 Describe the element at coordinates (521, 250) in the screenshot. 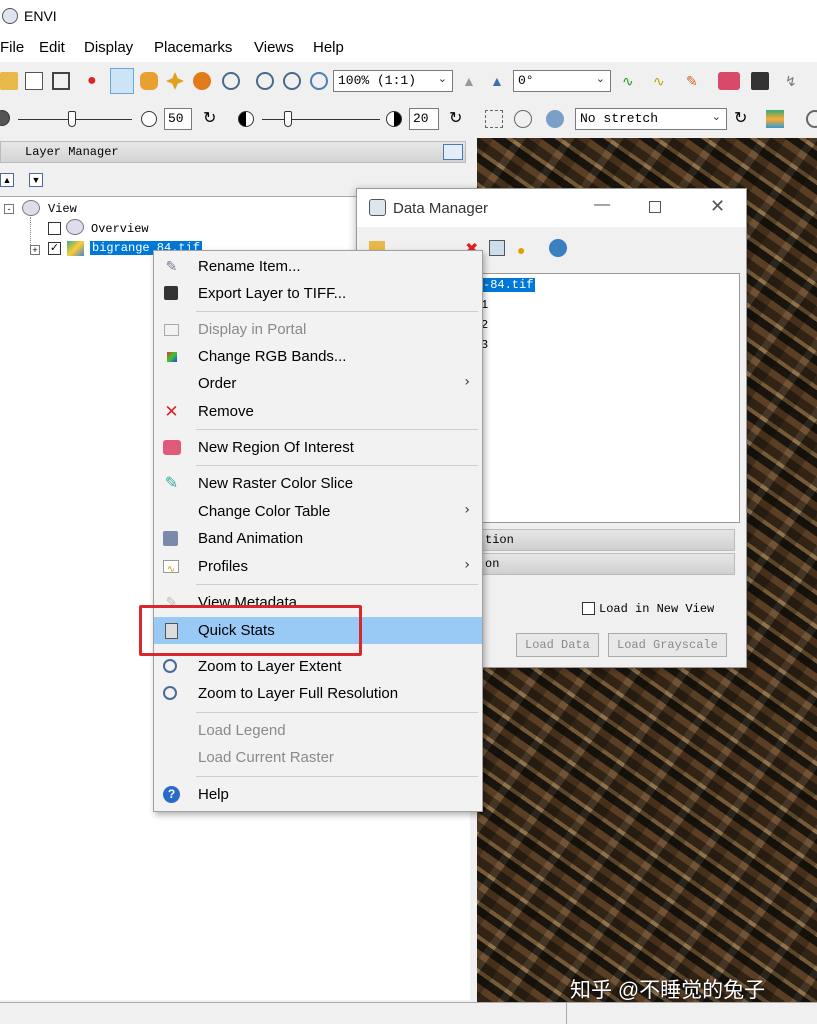

I see `dm-pin-icon: ●` at that location.